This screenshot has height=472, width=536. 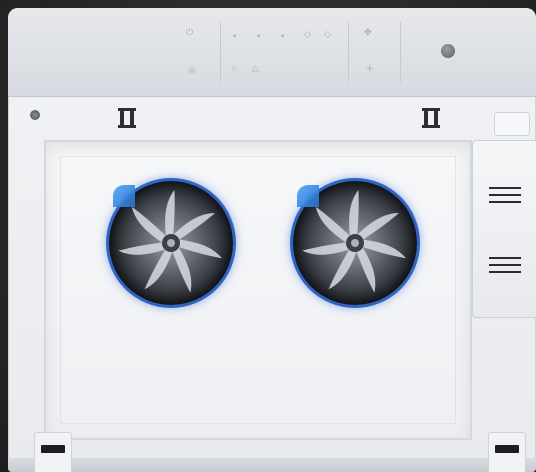 I want to click on star-icon: ☆, so click(x=234, y=69).